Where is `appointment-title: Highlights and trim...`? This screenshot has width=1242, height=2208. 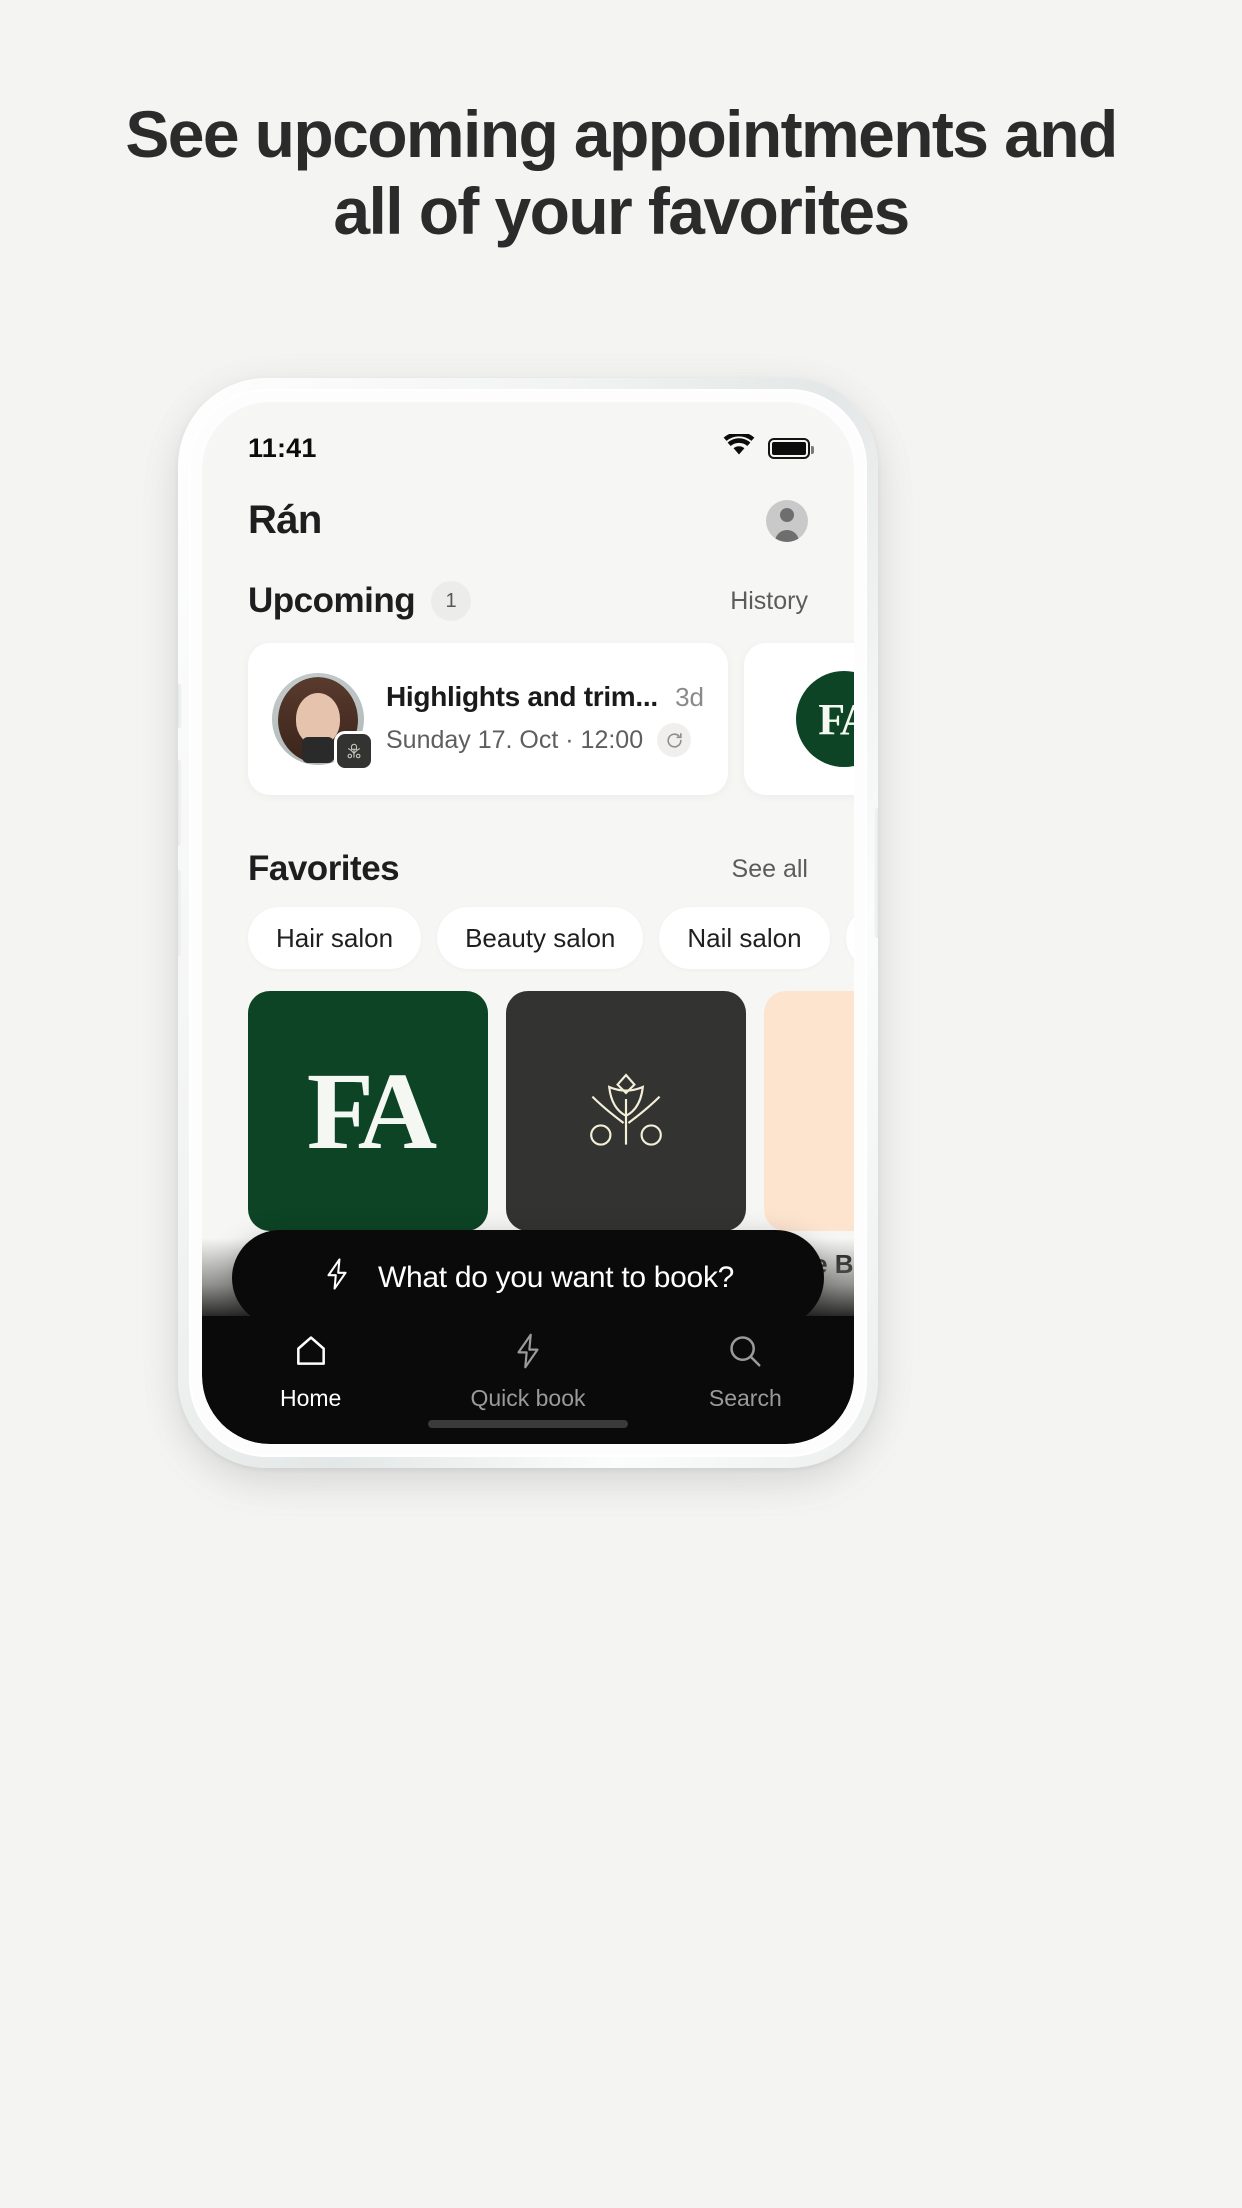 appointment-title: Highlights and trim... is located at coordinates (522, 696).